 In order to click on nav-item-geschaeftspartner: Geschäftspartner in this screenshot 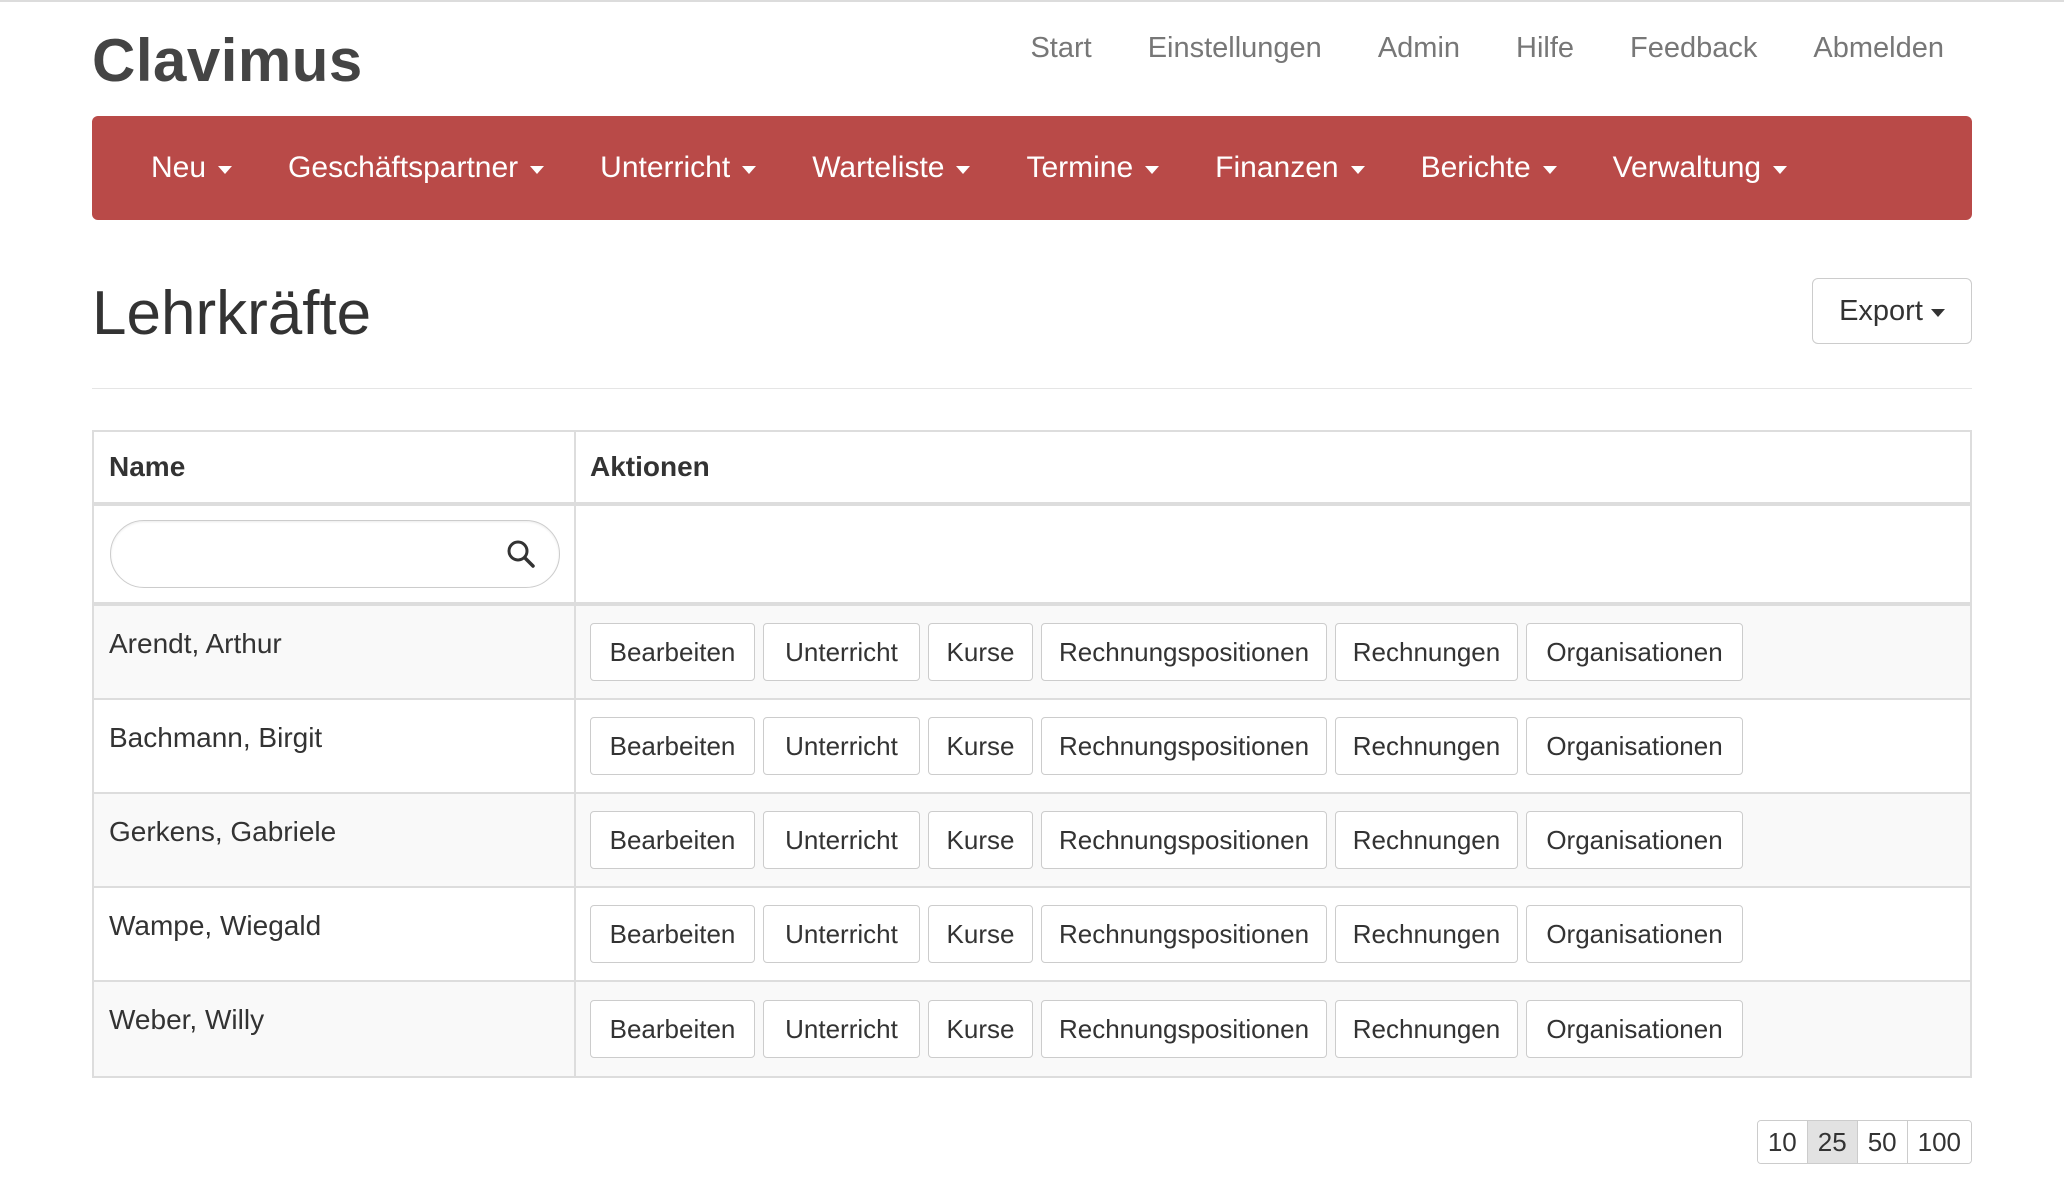, I will do `click(416, 168)`.